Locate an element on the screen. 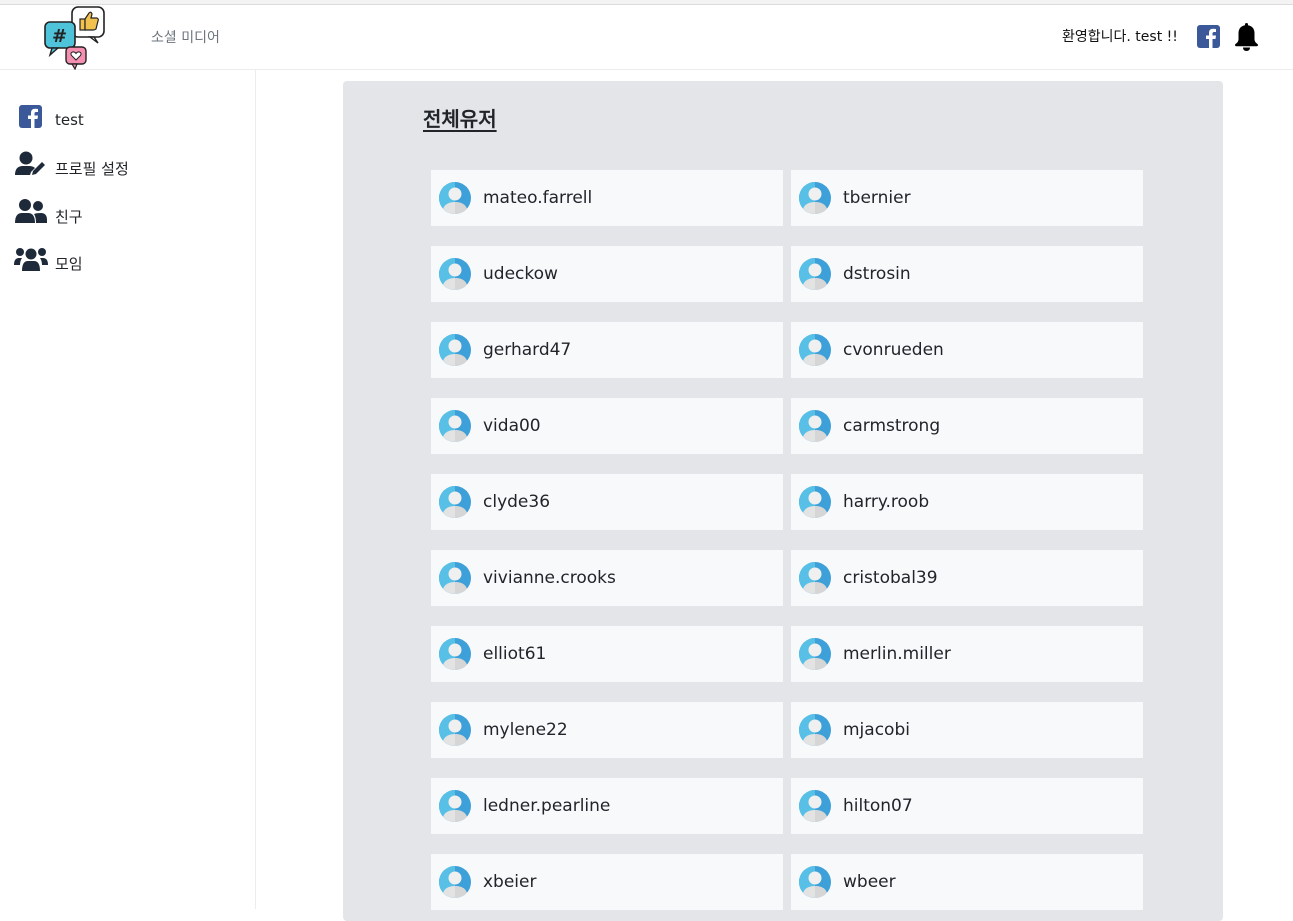 This screenshot has width=1293, height=921. user-card: vivianne.crooks is located at coordinates (607, 578).